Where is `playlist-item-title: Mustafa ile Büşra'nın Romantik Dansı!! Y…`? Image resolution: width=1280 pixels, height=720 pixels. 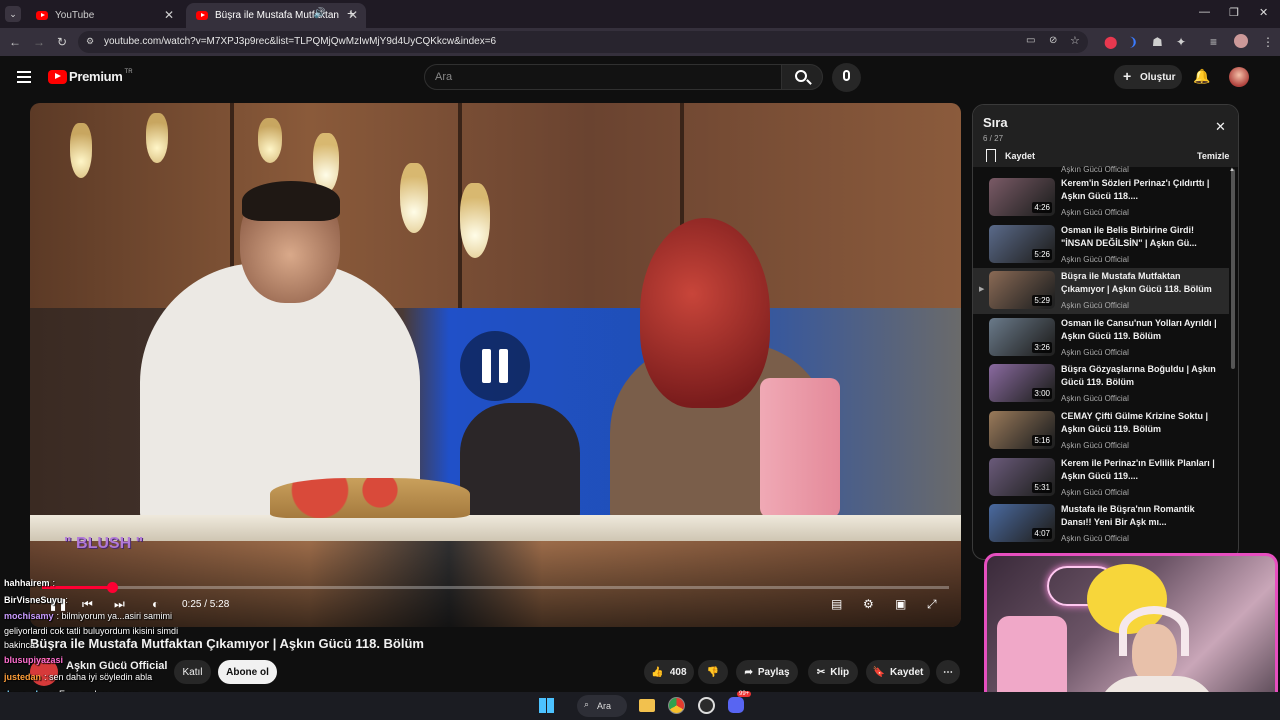
playlist-item-title: Mustafa ile Büşra'nın Romantik Dansı!! Y… is located at coordinates (1141, 516).